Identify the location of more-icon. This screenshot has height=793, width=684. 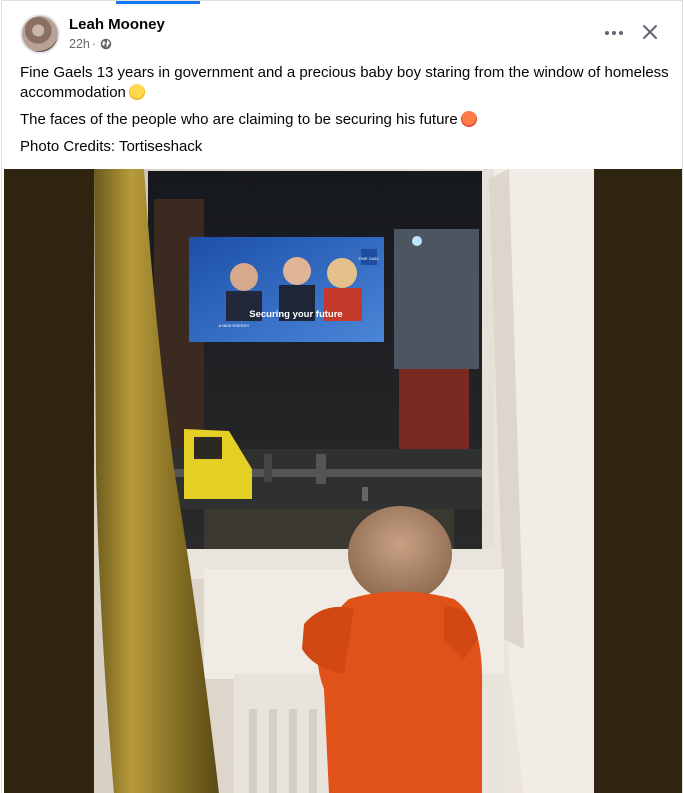
(614, 33).